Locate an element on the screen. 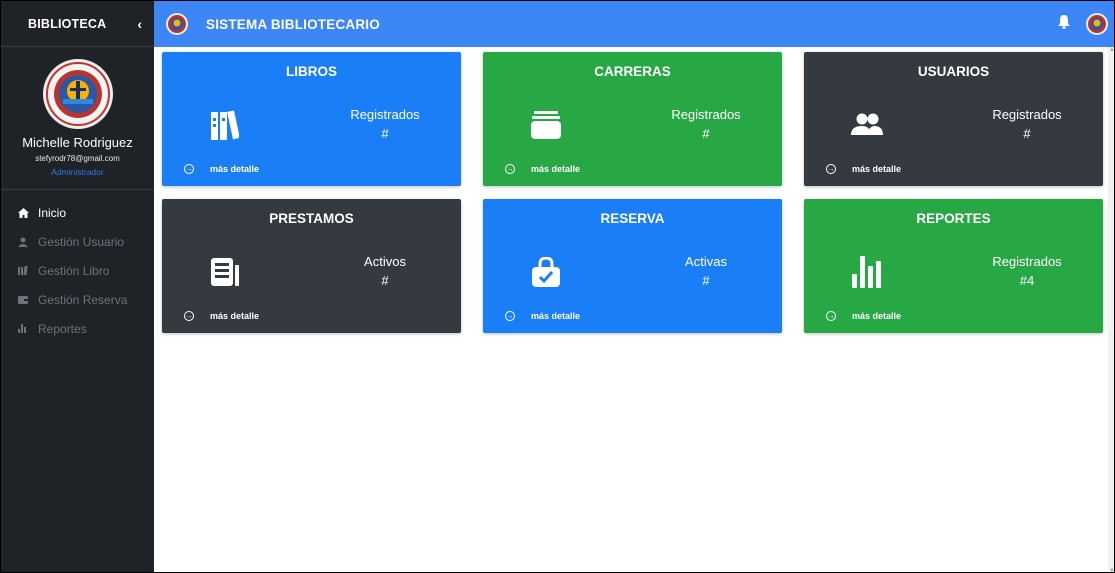  institution-logo-icon is located at coordinates (77, 94).